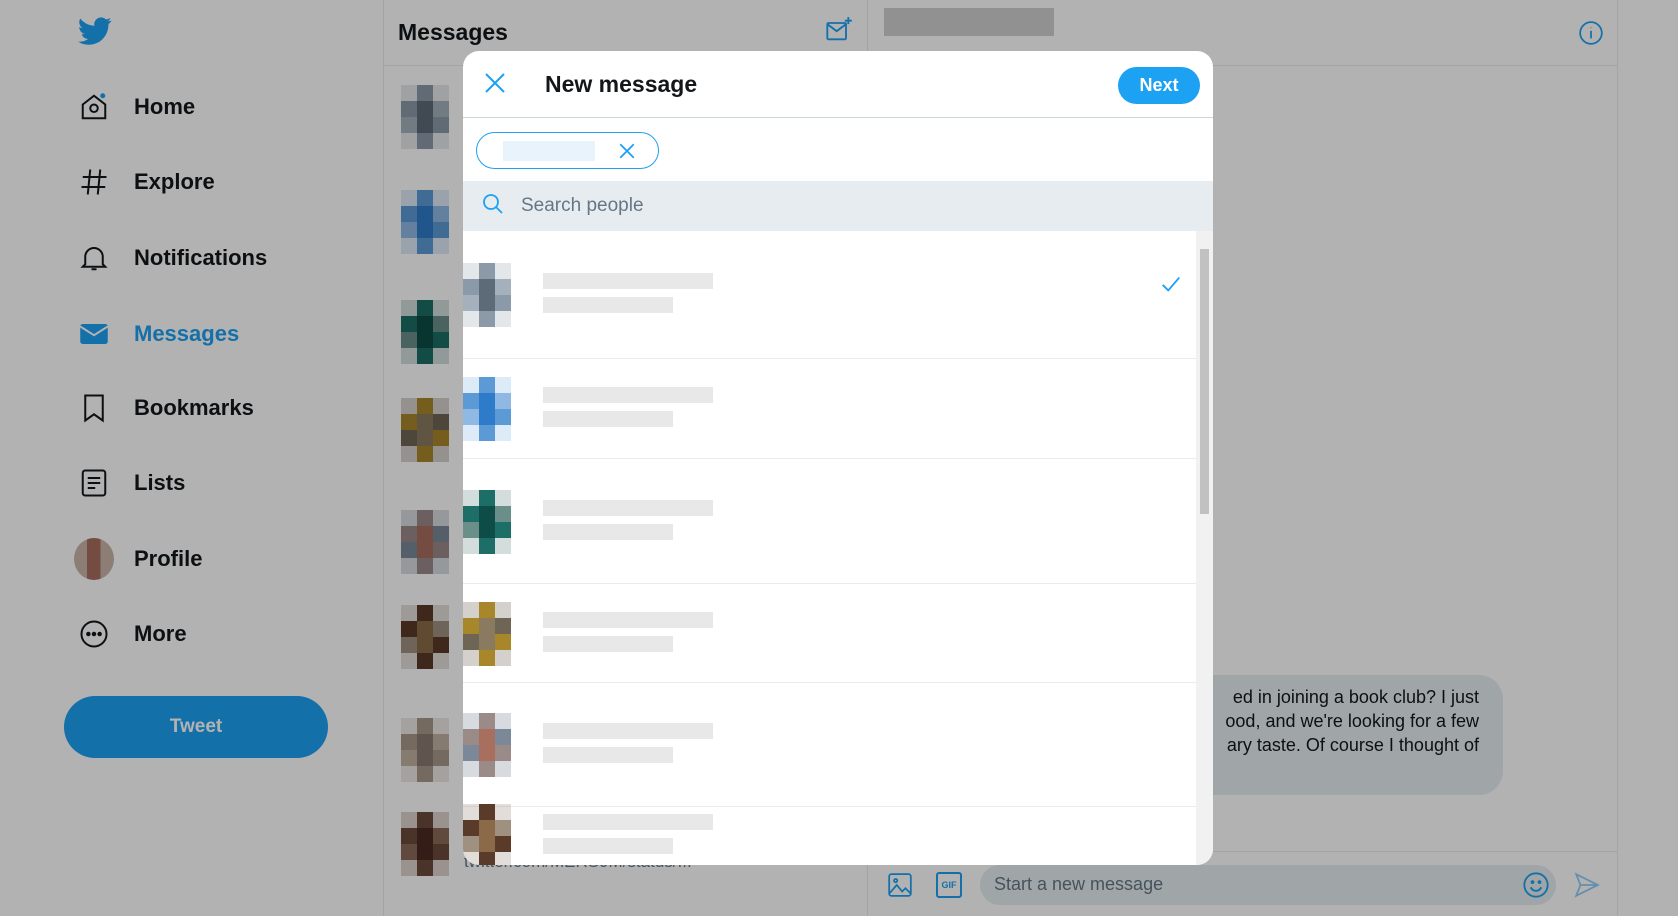 This screenshot has height=916, width=1678. I want to click on scrollbar, so click(1204, 548).